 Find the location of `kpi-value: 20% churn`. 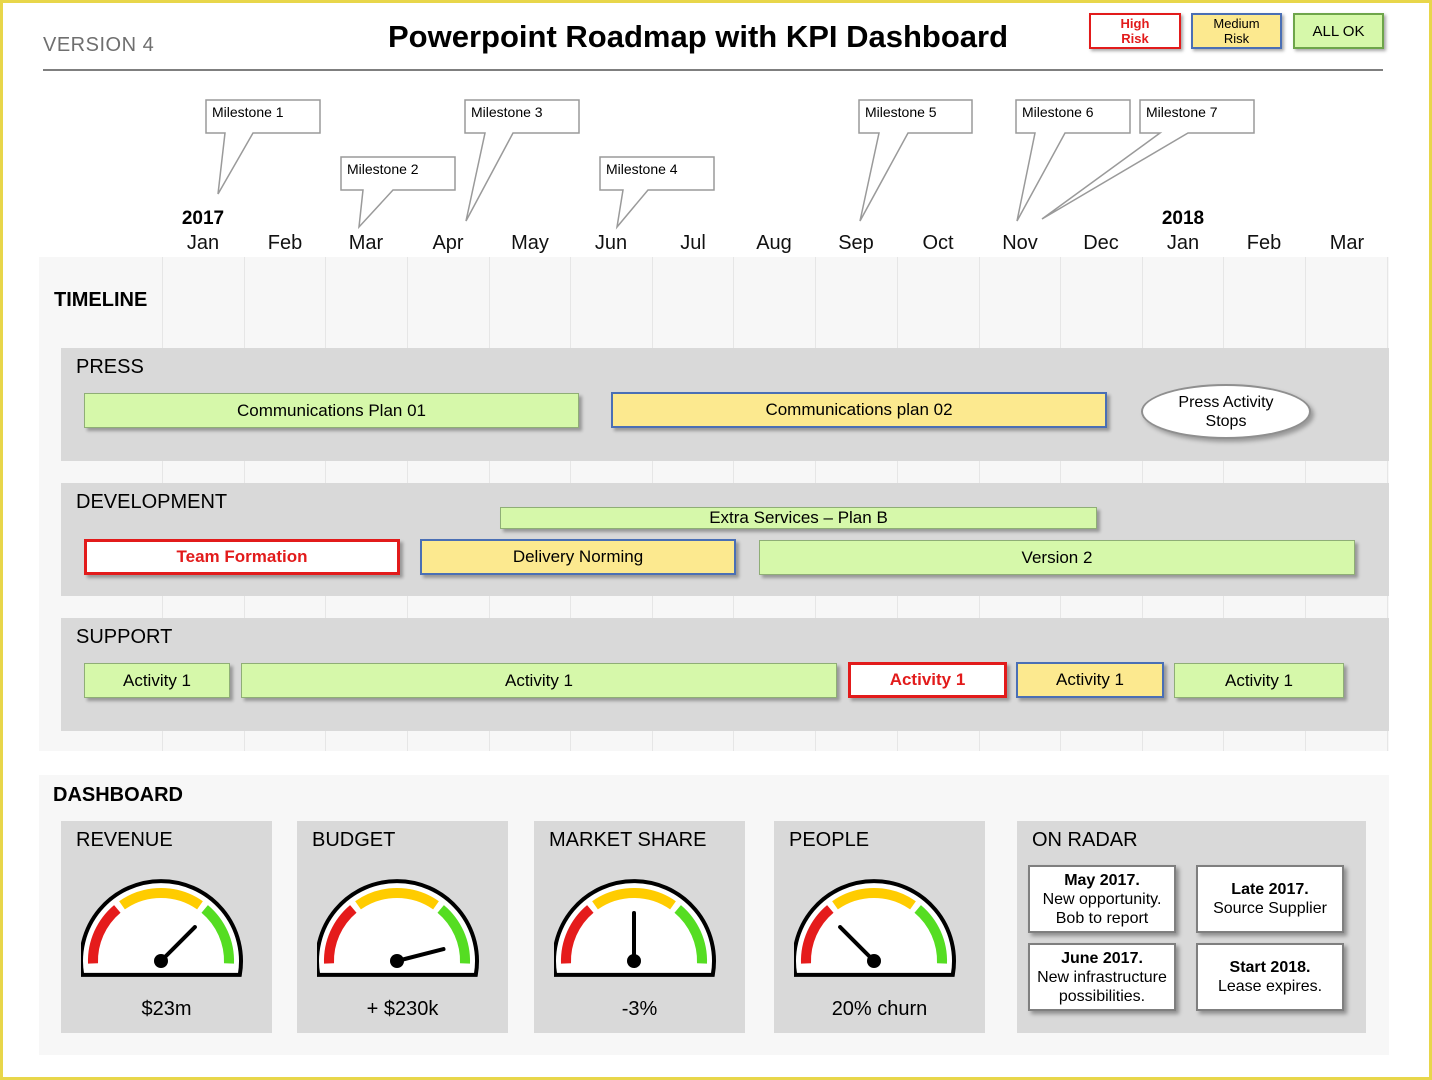

kpi-value: 20% churn is located at coordinates (879, 1009).